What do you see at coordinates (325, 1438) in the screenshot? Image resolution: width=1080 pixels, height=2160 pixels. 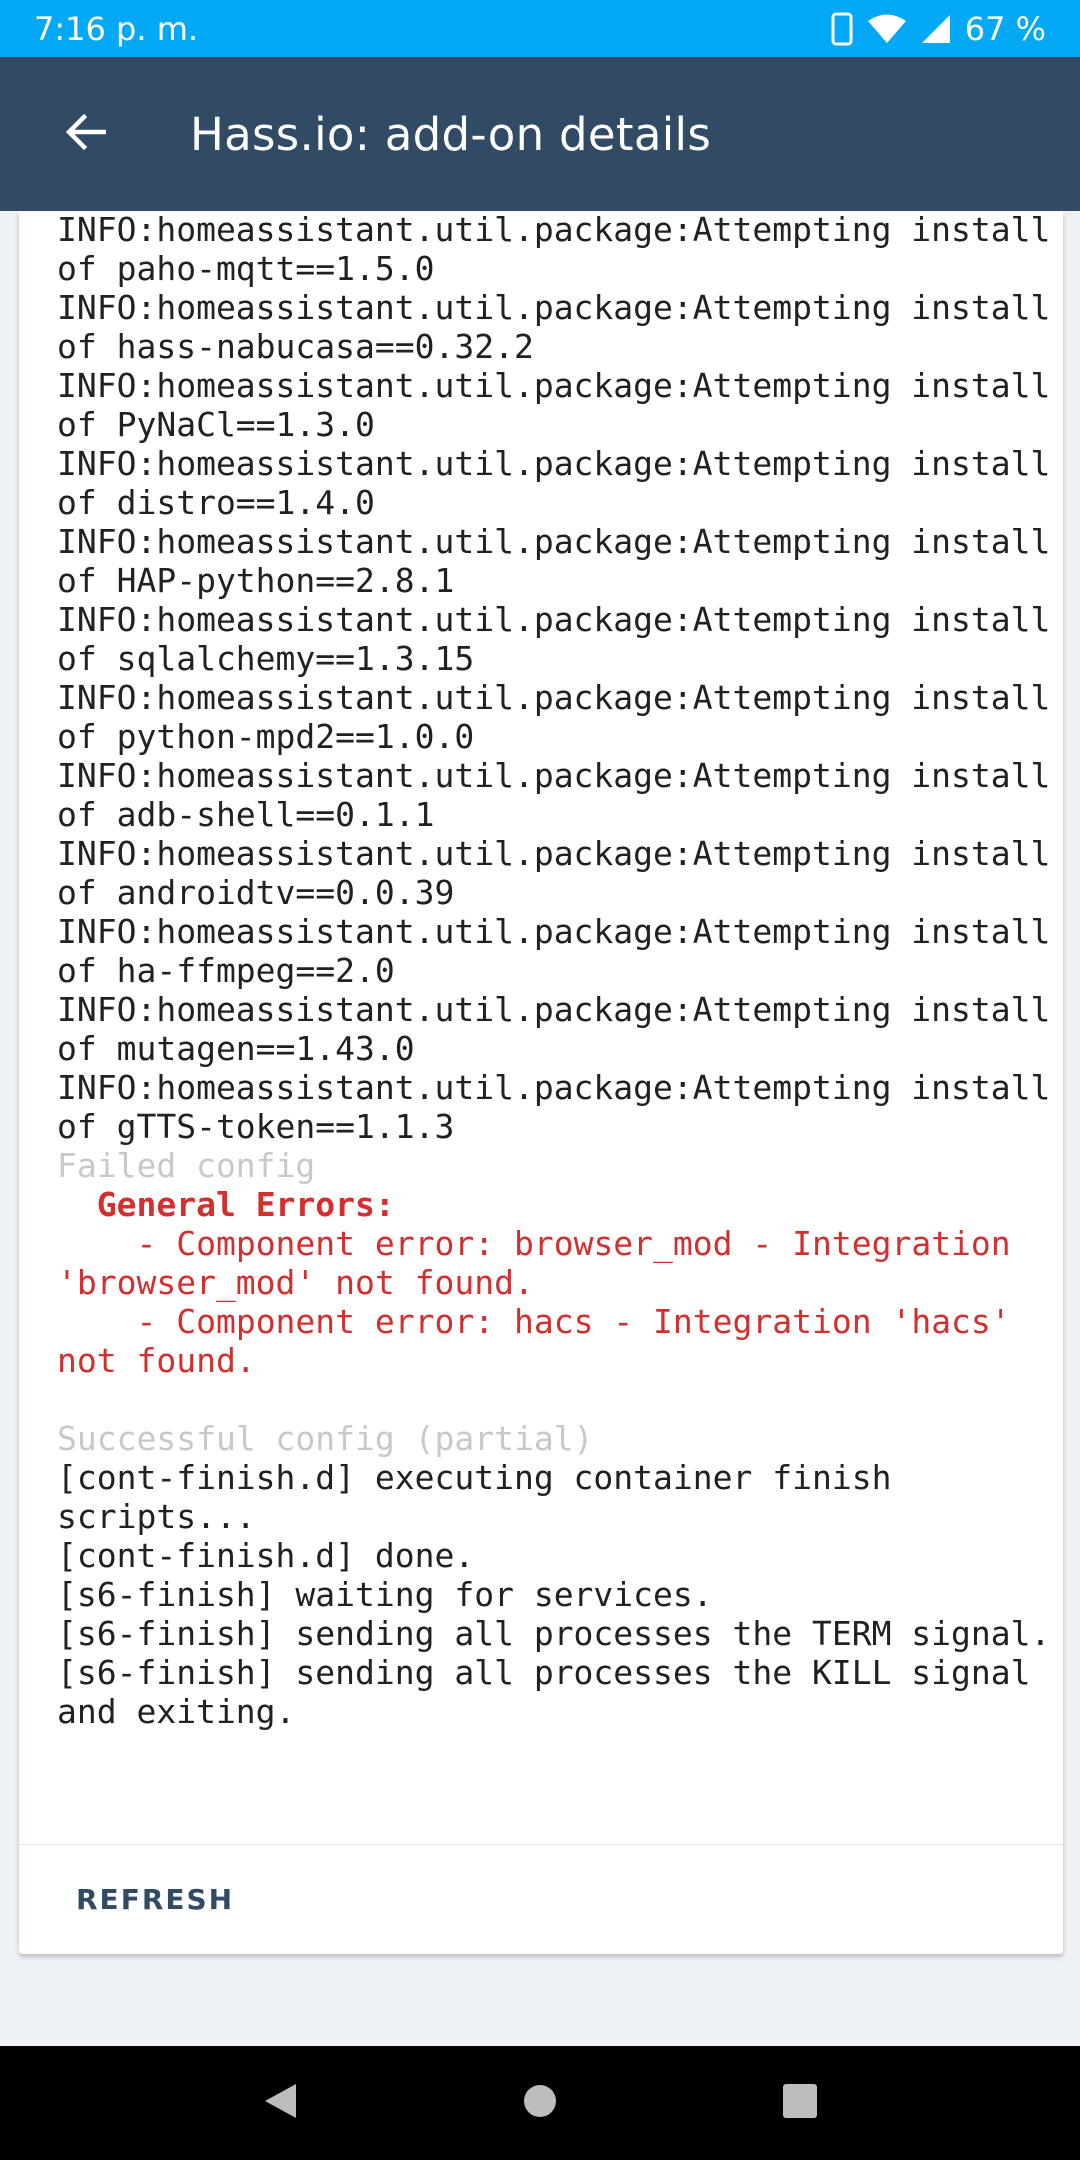 I see `log-line: Successful config (partial)` at bounding box center [325, 1438].